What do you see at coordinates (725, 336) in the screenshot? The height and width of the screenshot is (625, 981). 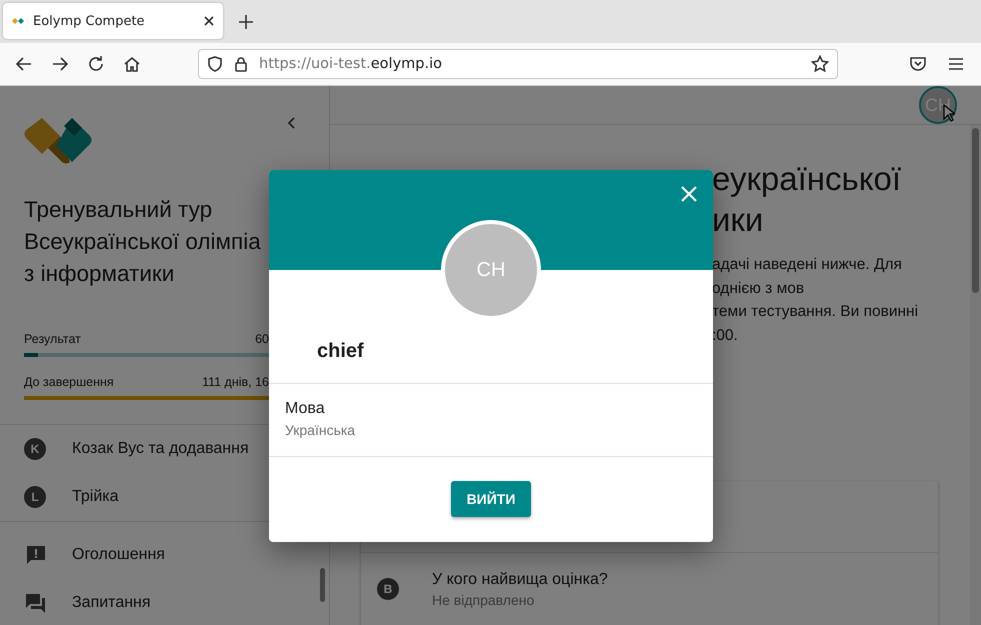 I see `description-line: :00.` at bounding box center [725, 336].